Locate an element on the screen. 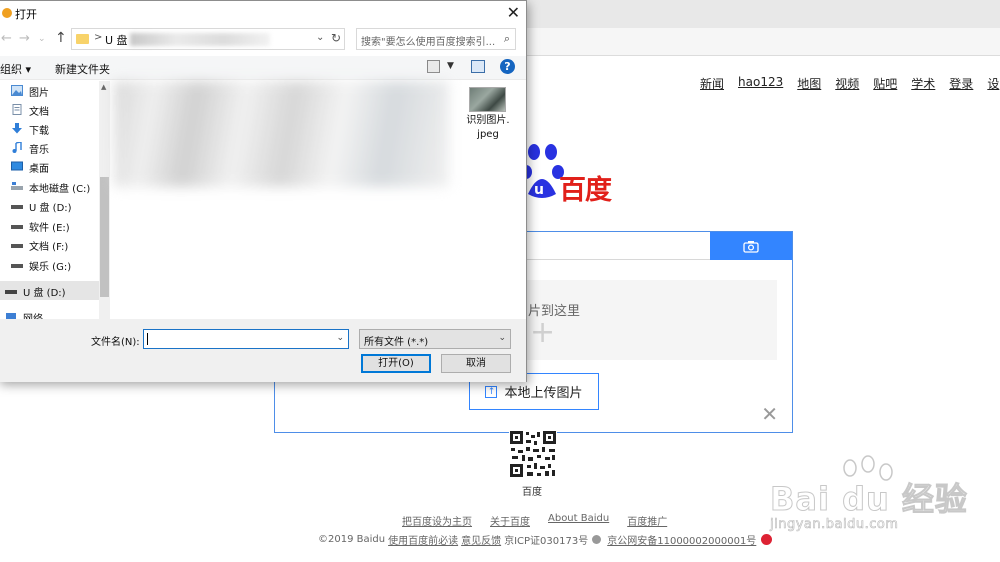  organize-button: 组织 ▾ is located at coordinates (15, 69).